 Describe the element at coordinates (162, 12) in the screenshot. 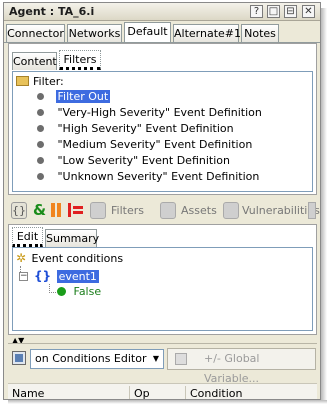

I see `title-bar: Agent : TA_6.i ? □ ⊟ ✕` at that location.